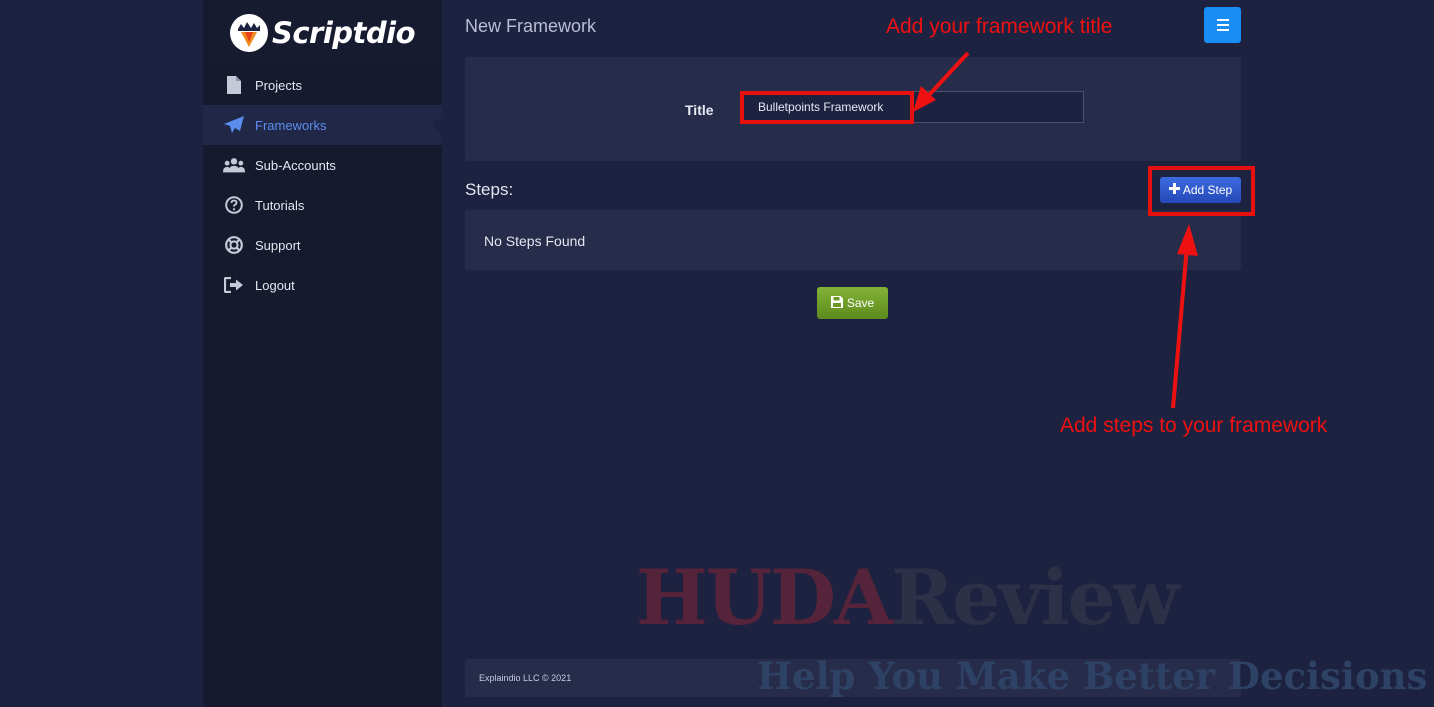  I want to click on sidebar-item-label: Frameworks, so click(291, 125).